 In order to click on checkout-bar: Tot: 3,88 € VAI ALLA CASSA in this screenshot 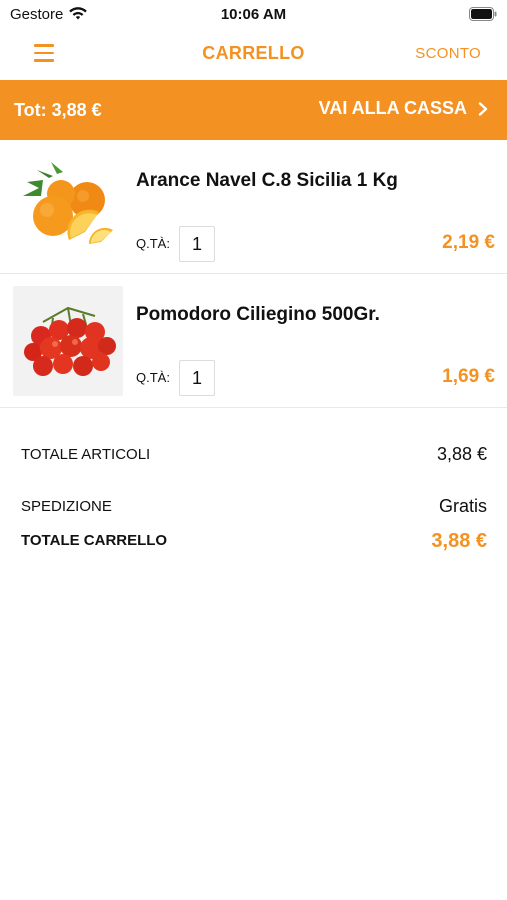, I will do `click(253, 110)`.